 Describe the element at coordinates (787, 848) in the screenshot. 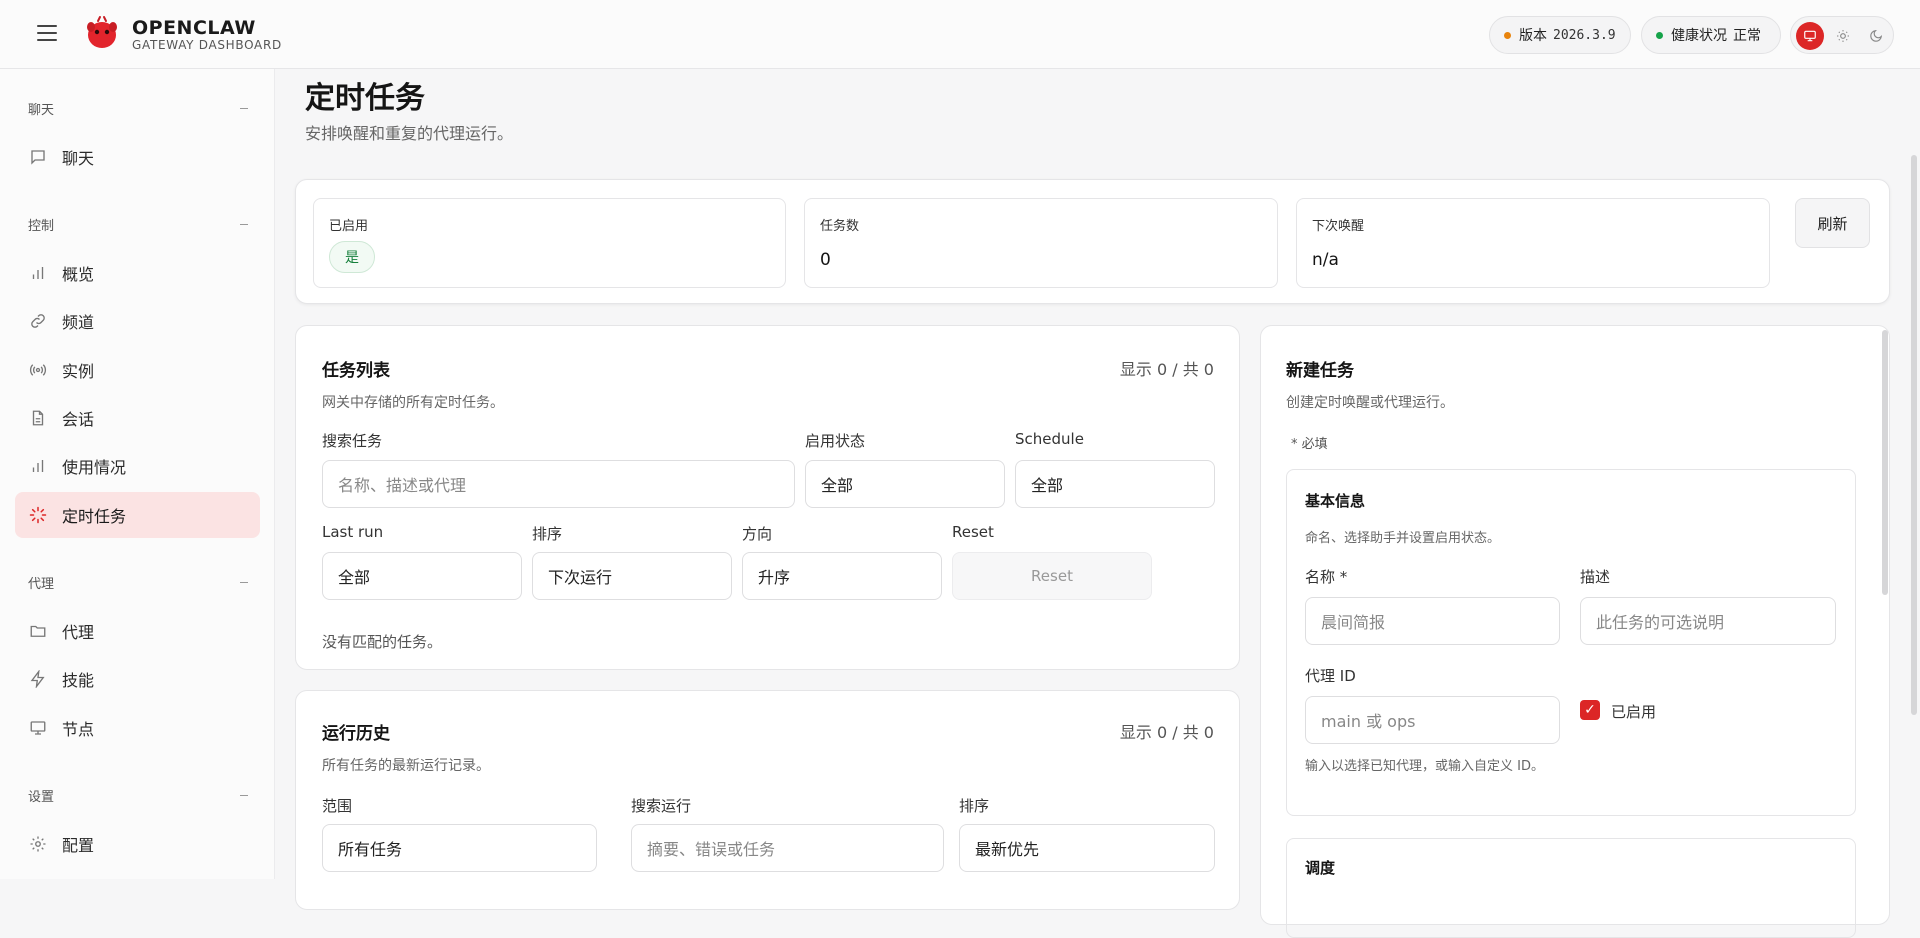

I see `run-search-input: 摘要、错误或任务` at that location.